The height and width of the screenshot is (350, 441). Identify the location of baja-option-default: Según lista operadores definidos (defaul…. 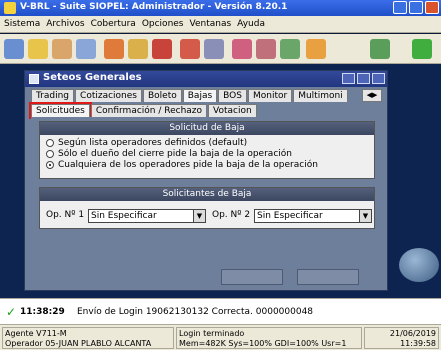
(210, 142).